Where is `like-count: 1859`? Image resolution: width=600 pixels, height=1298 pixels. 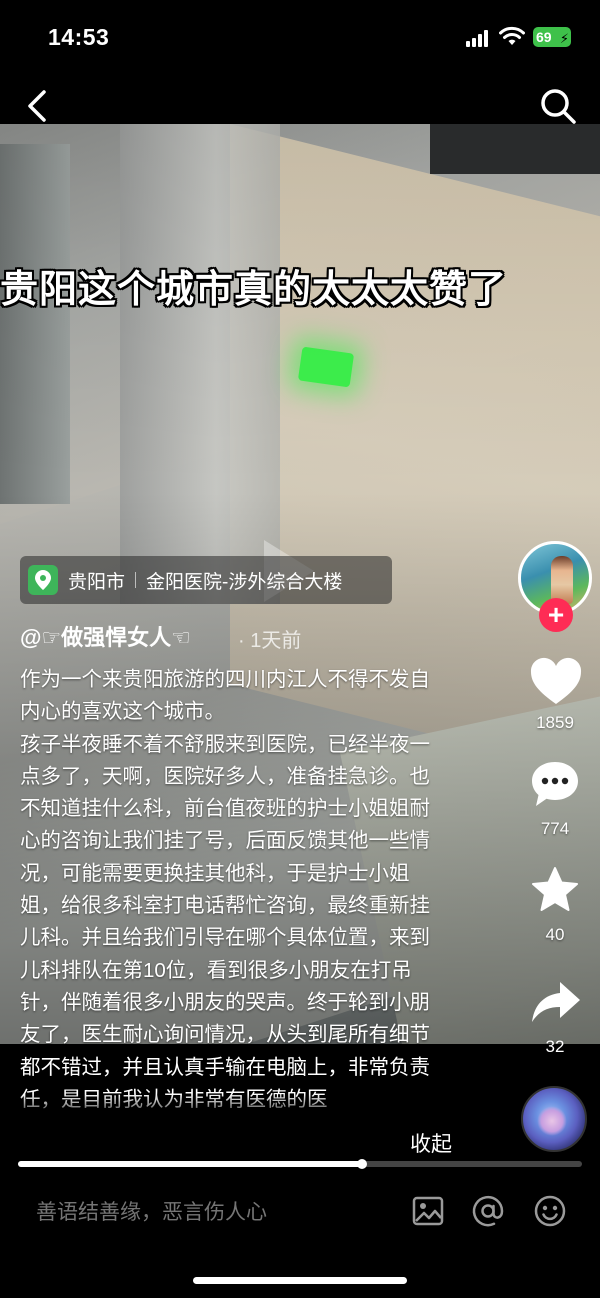 like-count: 1859 is located at coordinates (555, 722).